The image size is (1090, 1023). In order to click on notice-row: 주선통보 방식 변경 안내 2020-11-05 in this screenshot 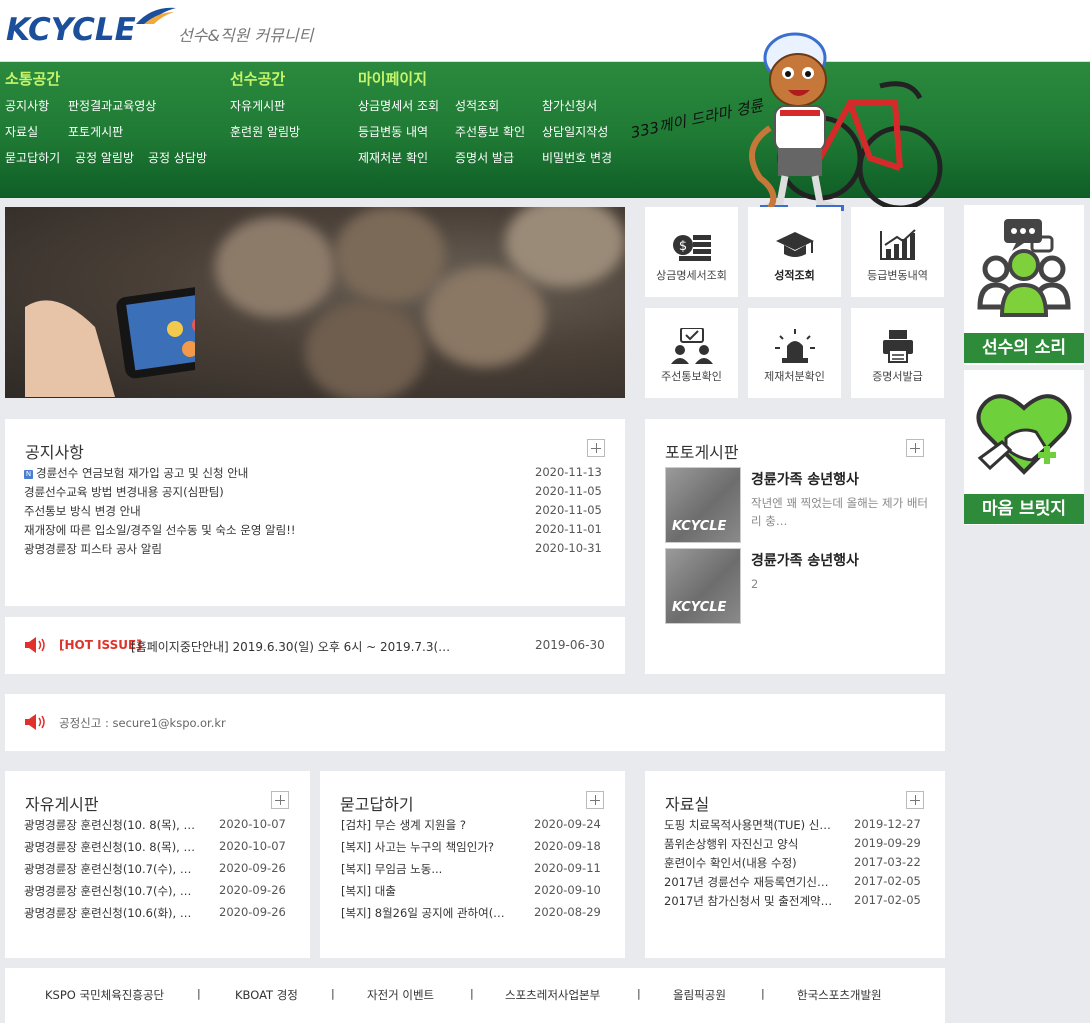, I will do `click(315, 512)`.